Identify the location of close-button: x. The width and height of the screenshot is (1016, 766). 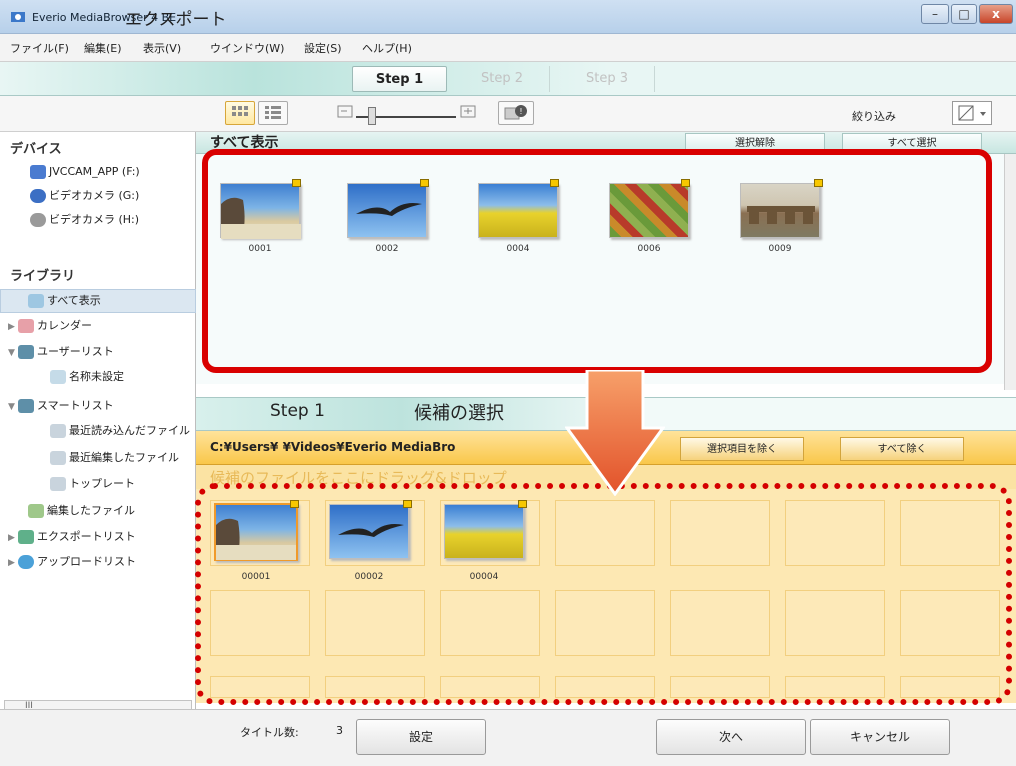
(996, 14).